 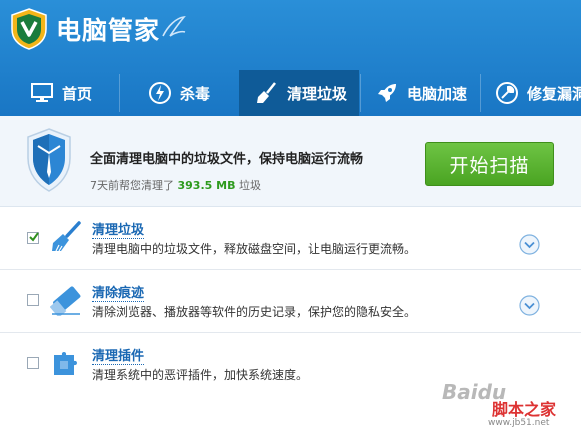 I want to click on site-watermark: 脚本之家, so click(x=524, y=409).